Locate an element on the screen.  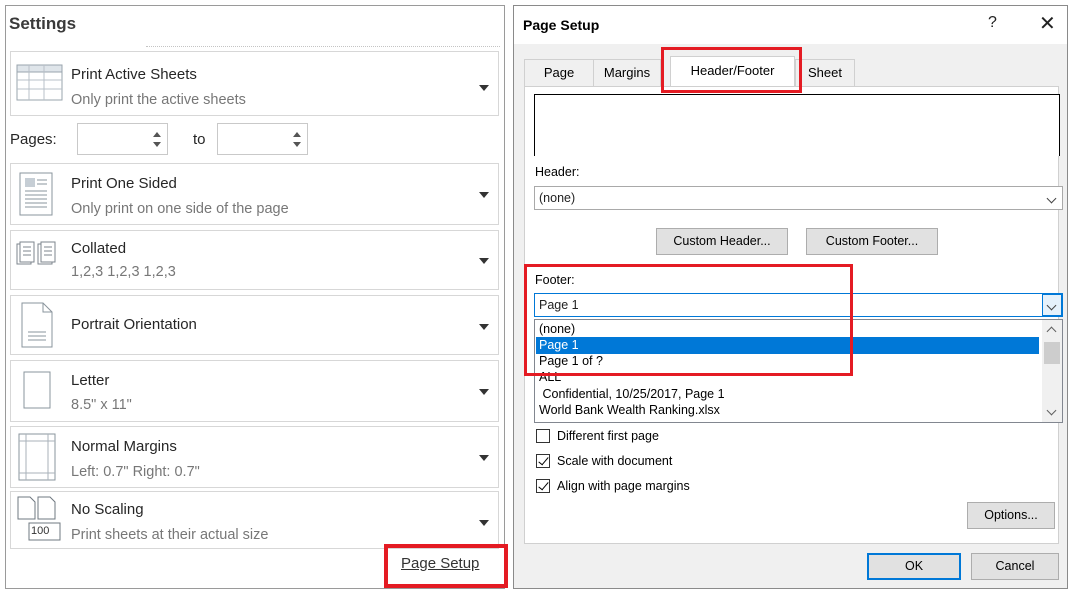
paper-icon is located at coordinates (37, 390).